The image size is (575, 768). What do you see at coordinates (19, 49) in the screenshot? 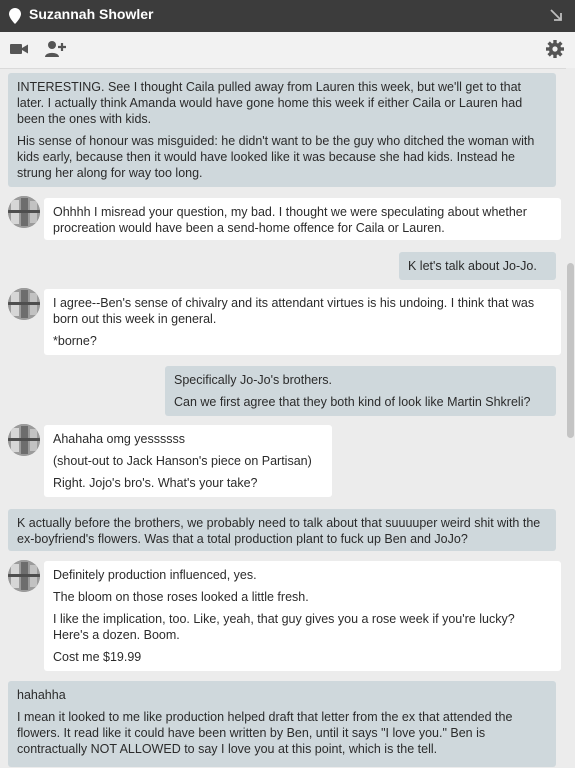
I see `video-camera-icon` at bounding box center [19, 49].